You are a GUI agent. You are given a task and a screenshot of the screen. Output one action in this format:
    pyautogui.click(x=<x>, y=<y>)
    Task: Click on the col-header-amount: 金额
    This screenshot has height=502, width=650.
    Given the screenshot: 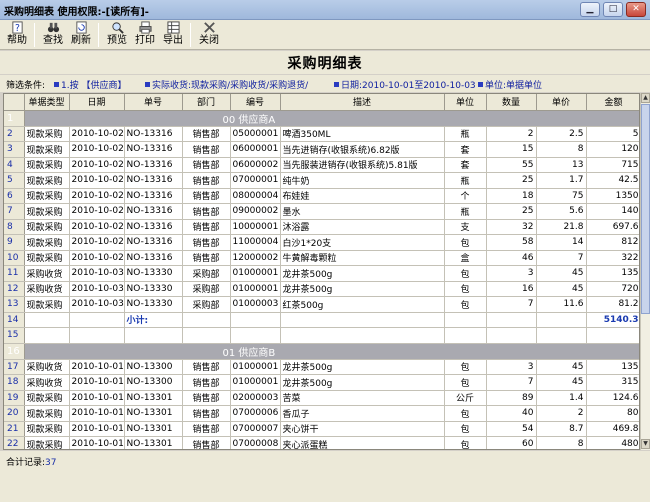 What is the action you would take?
    pyautogui.click(x=612, y=102)
    